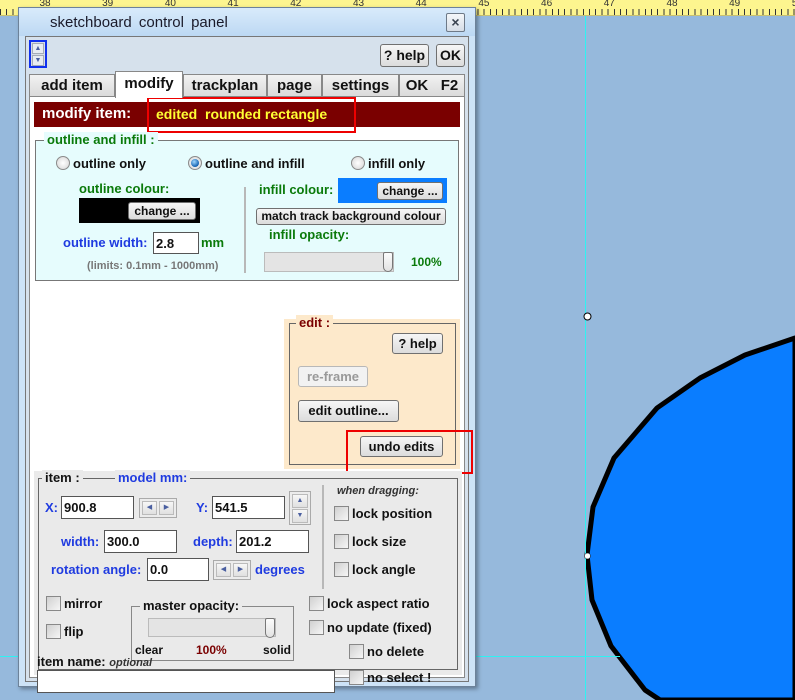 Image resolution: width=795 pixels, height=700 pixels. I want to click on master-opacity-group: master opacity: clear 100% solid, so click(212, 629).